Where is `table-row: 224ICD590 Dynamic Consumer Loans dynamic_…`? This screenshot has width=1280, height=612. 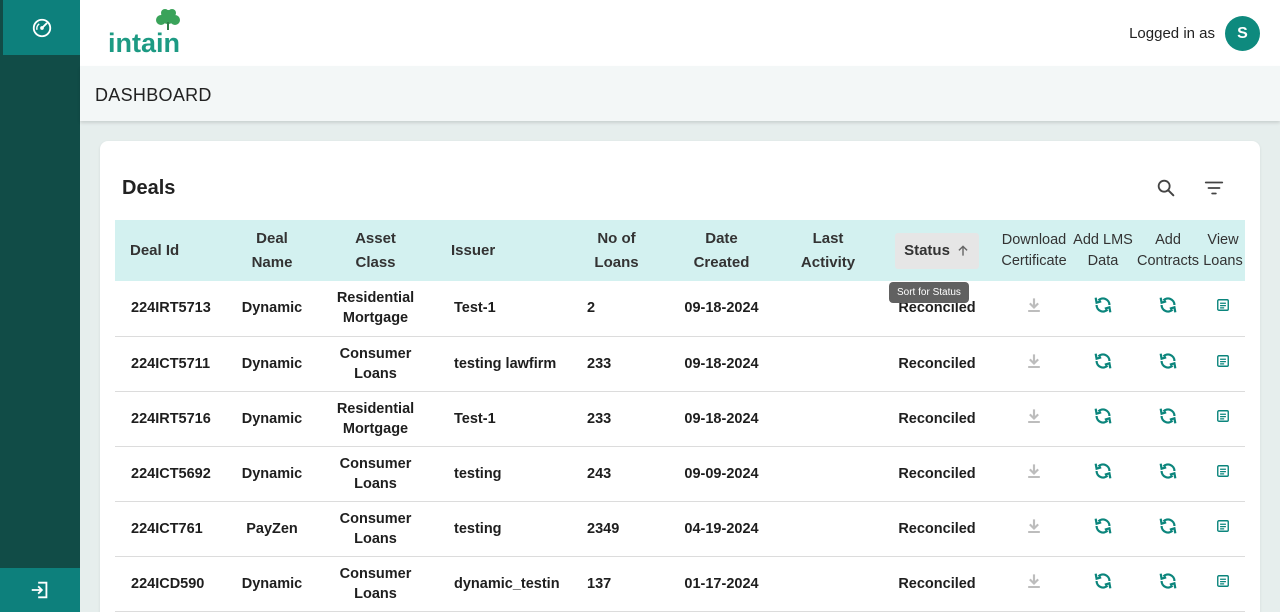 table-row: 224ICD590 Dynamic Consumer Loans dynamic_… is located at coordinates (680, 583).